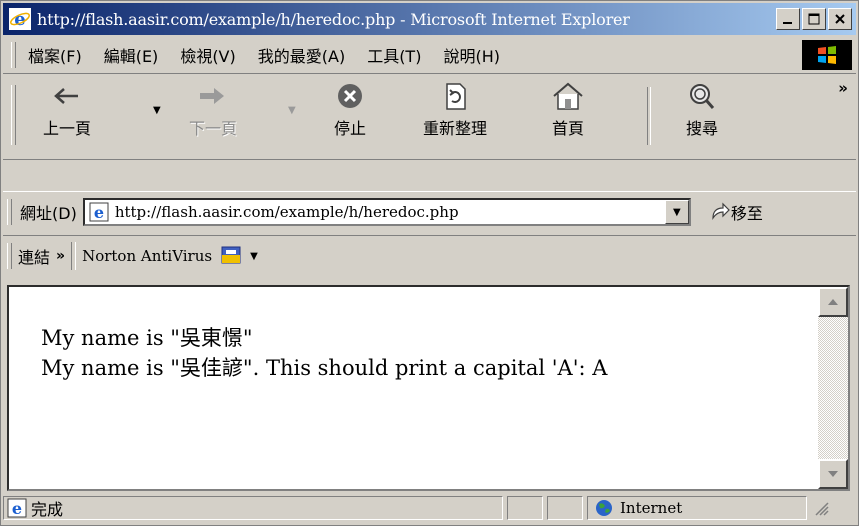 The width and height of the screenshot is (859, 526). Describe the element at coordinates (568, 96) in the screenshot. I see `home-icon` at that location.